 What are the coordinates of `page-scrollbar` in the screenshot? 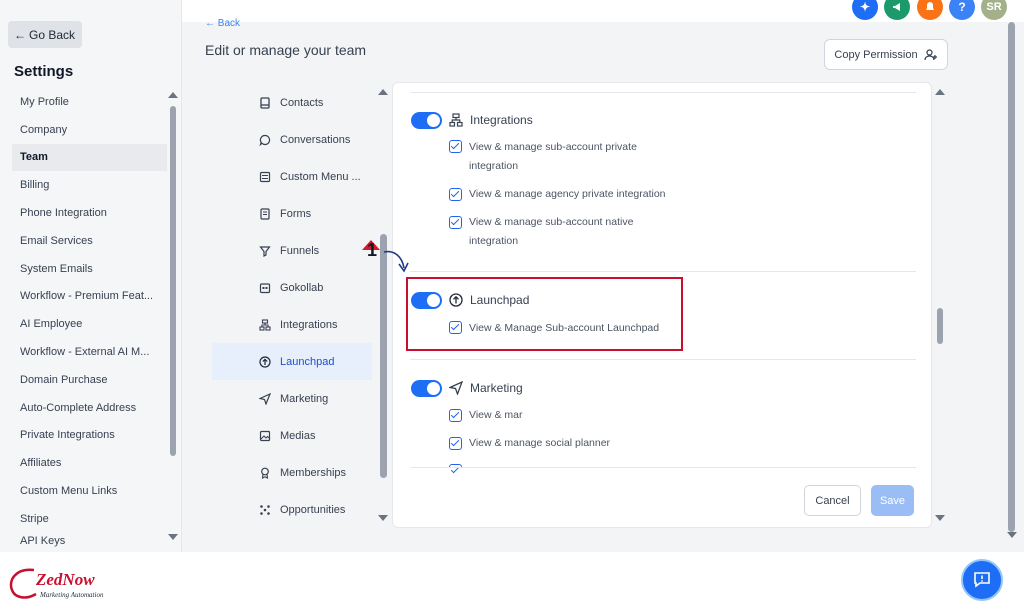 It's located at (1012, 282).